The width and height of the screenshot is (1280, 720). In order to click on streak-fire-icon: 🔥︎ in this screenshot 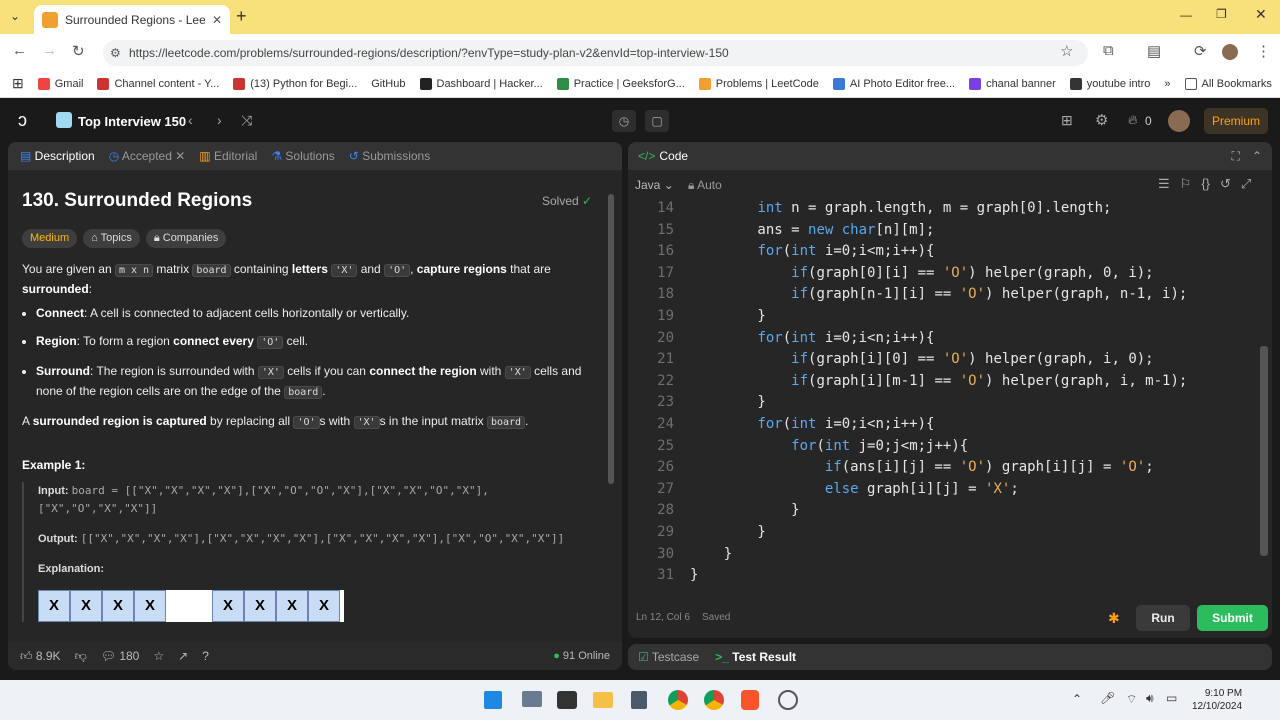, I will do `click(1133, 120)`.